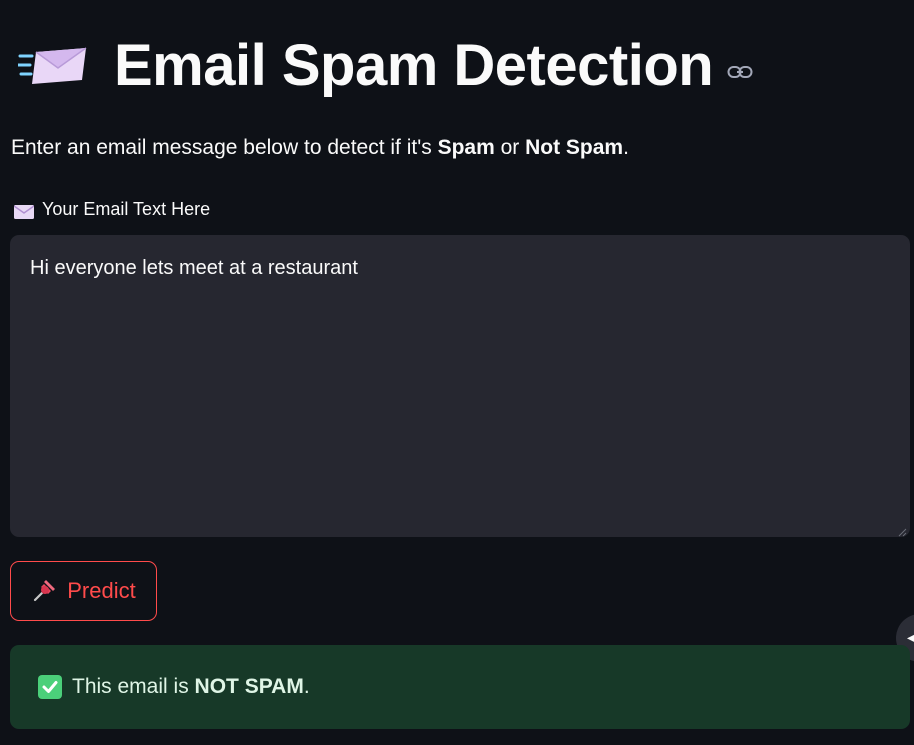 This screenshot has width=914, height=745. Describe the element at coordinates (902, 530) in the screenshot. I see `resize-grip-icon` at that location.